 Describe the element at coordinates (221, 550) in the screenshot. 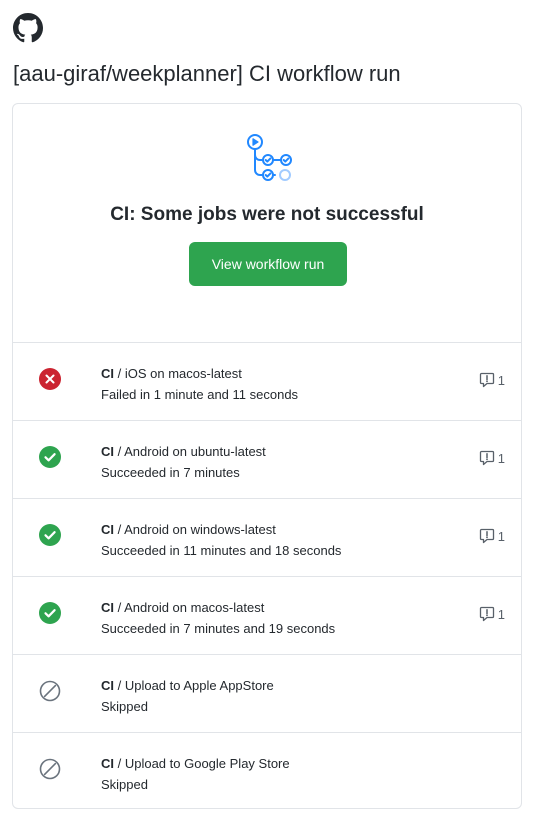

I see `job-status-text: Succeeded in 11 minutes and 18 seconds` at that location.